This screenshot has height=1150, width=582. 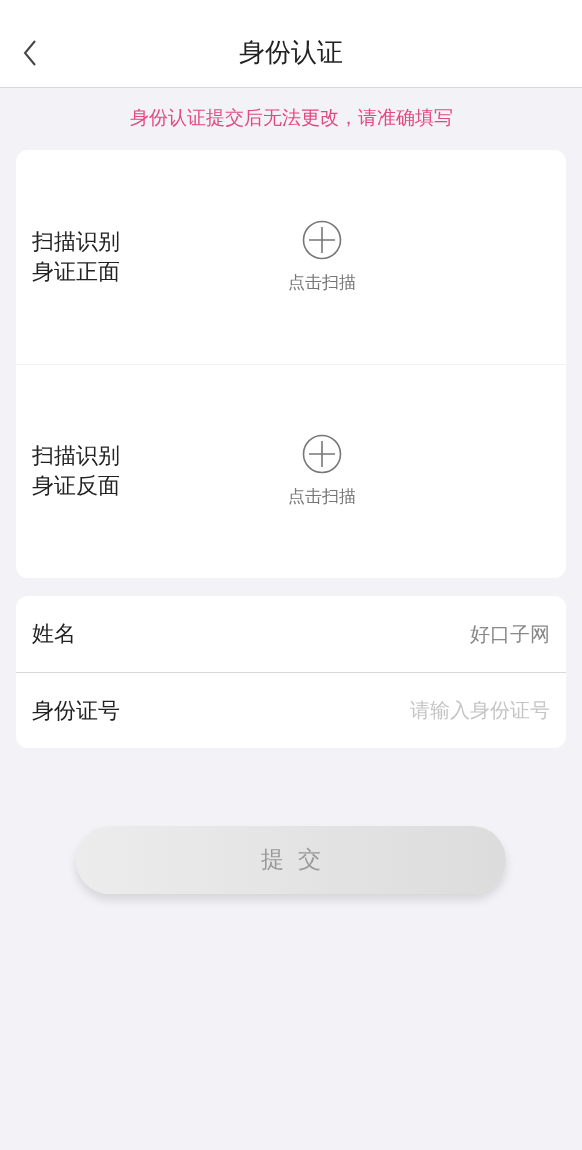 What do you see at coordinates (291, 118) in the screenshot?
I see `notice-text: 身份认证提交后无法更改，请准确填写` at bounding box center [291, 118].